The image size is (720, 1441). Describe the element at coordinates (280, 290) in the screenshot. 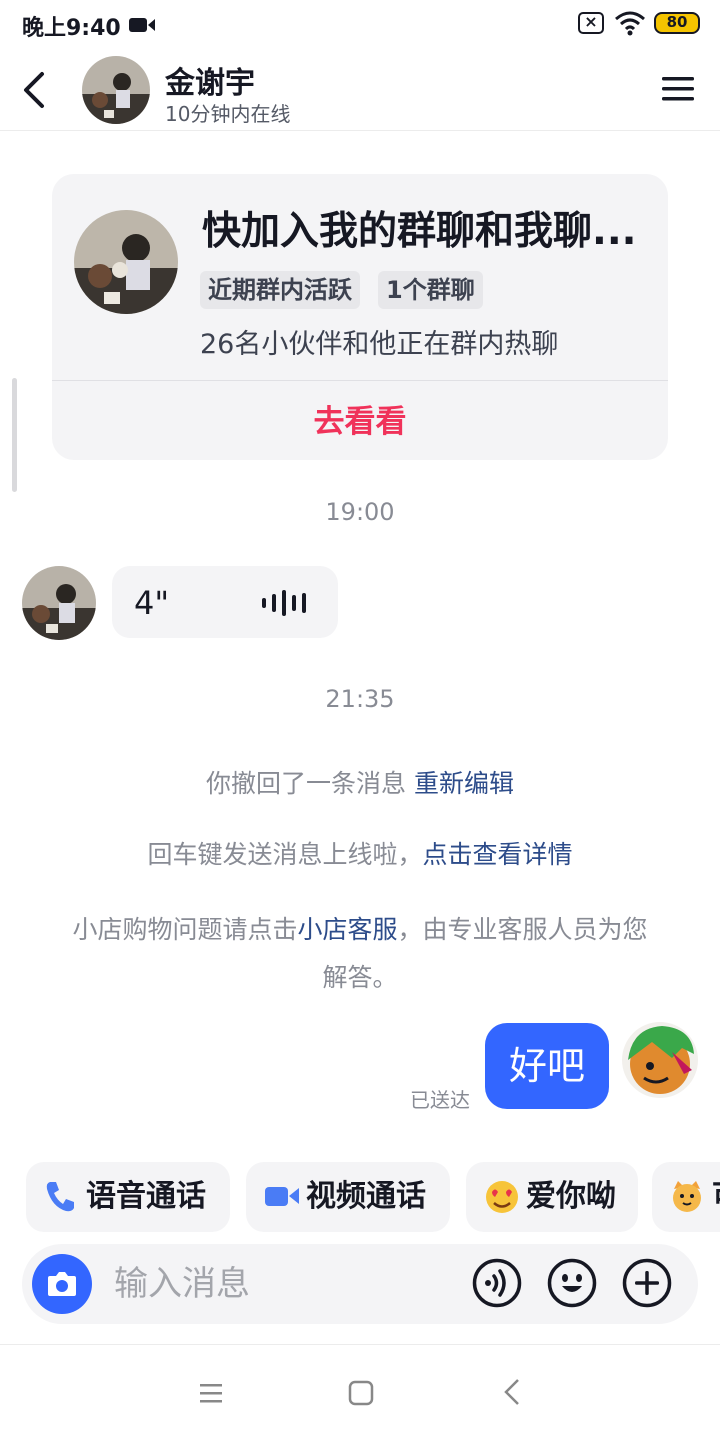

I see `group-tag-active: 近期群内活跃` at that location.